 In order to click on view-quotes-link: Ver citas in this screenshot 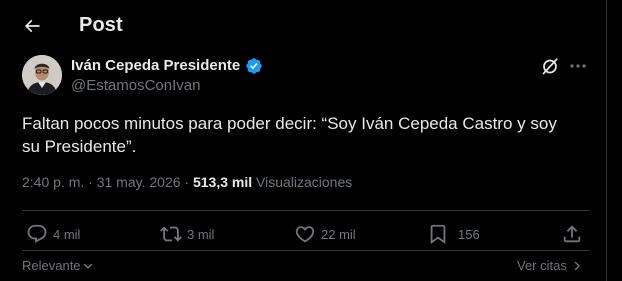, I will do `click(550, 265)`.